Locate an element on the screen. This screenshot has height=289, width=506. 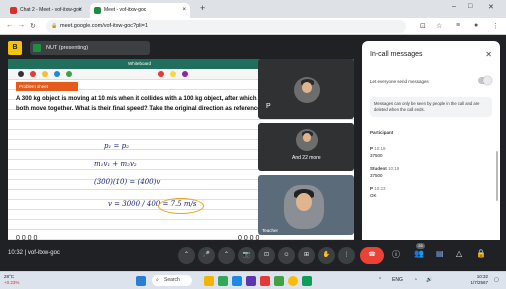
teams-icon is located at coordinates (251, 281).